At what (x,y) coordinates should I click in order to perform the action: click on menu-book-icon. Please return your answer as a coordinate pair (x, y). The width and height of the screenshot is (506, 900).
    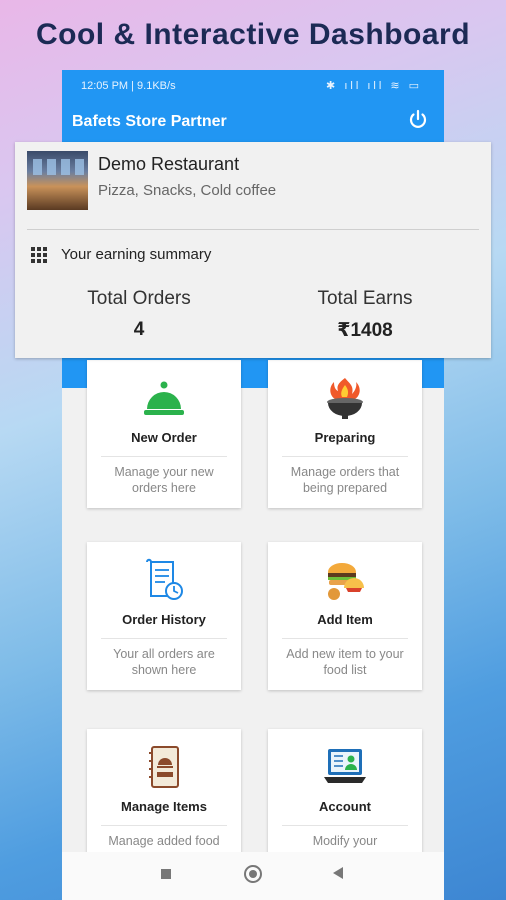
    Looking at the image, I should click on (164, 767).